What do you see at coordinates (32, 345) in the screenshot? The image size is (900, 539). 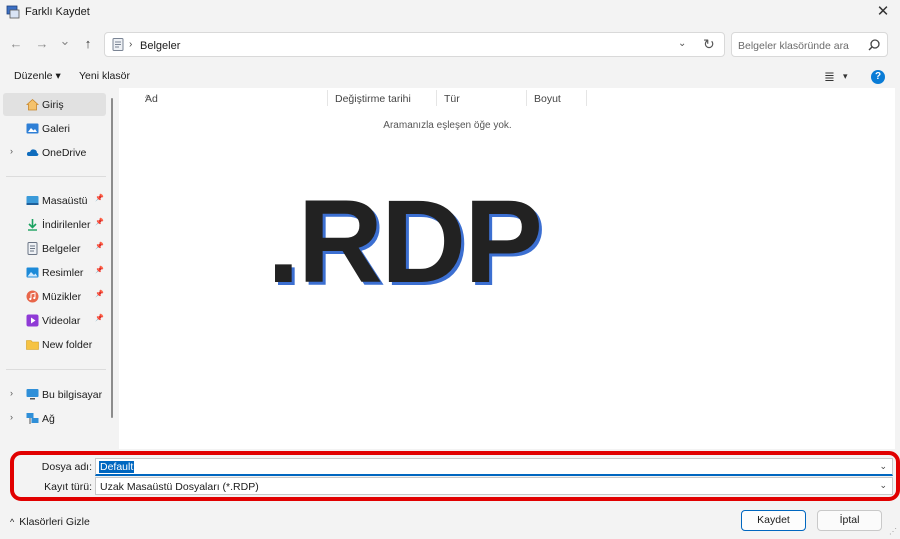 I see `folder-icon` at bounding box center [32, 345].